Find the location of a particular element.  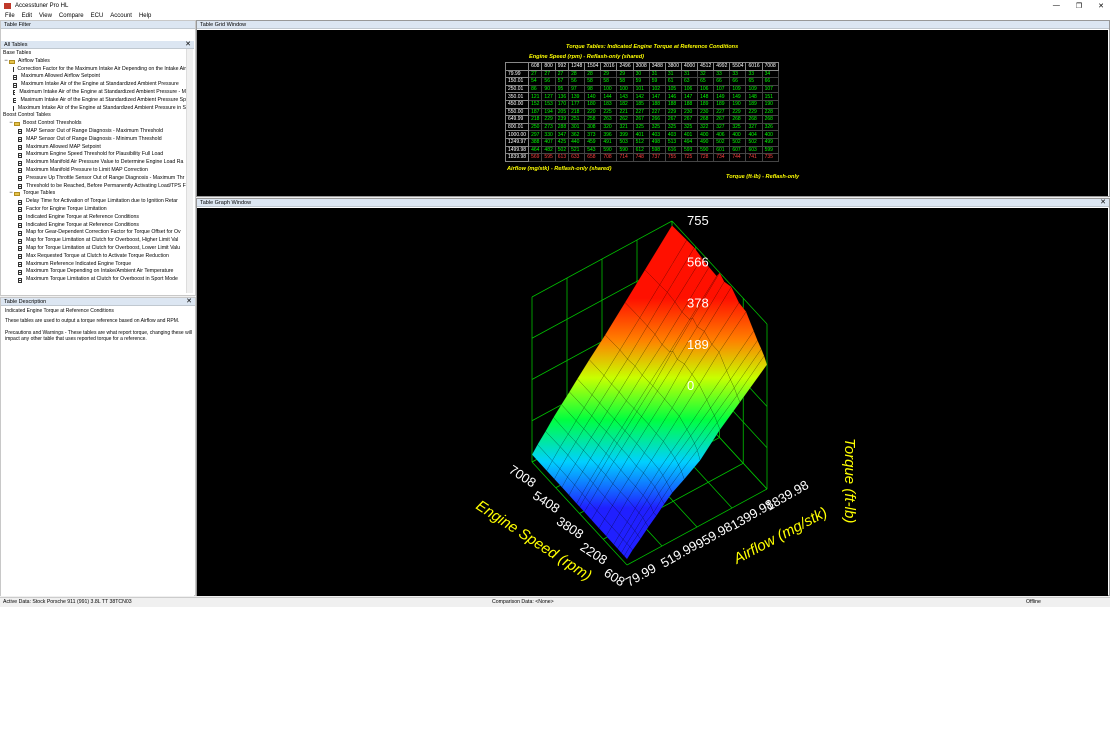

grid-cell: 612 is located at coordinates (641, 150).